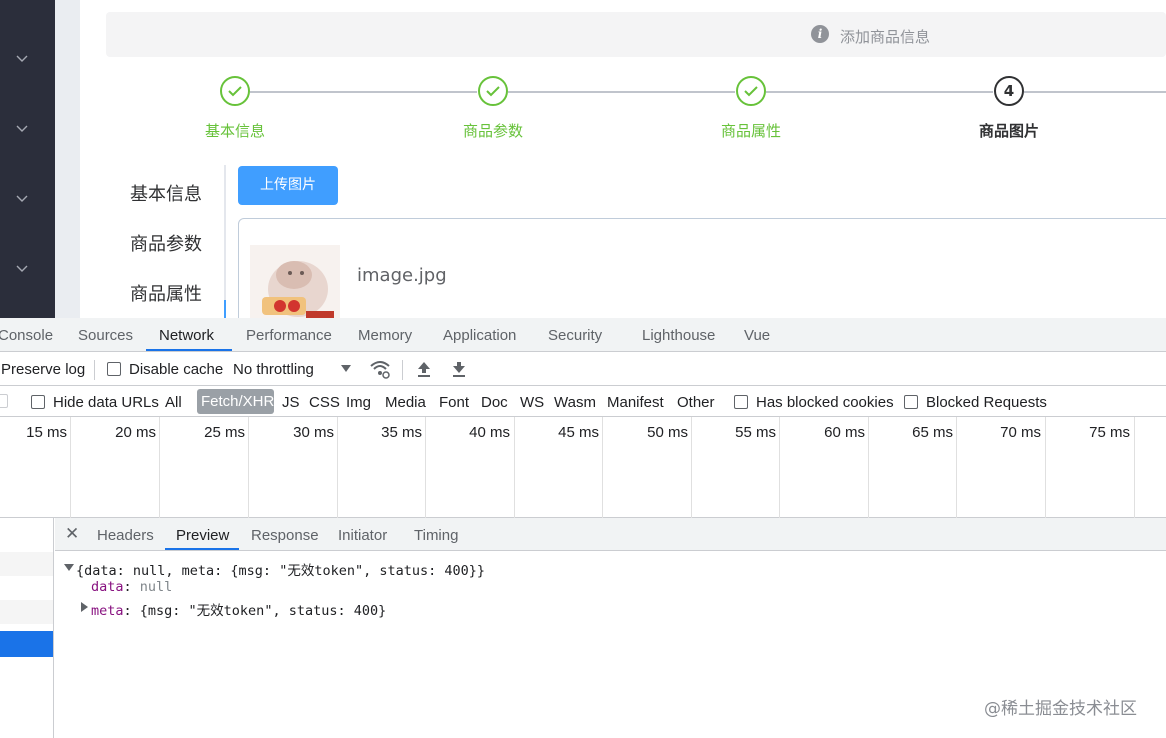 Image resolution: width=1166 pixels, height=738 pixels. What do you see at coordinates (820, 34) in the screenshot?
I see `info-icon: i` at bounding box center [820, 34].